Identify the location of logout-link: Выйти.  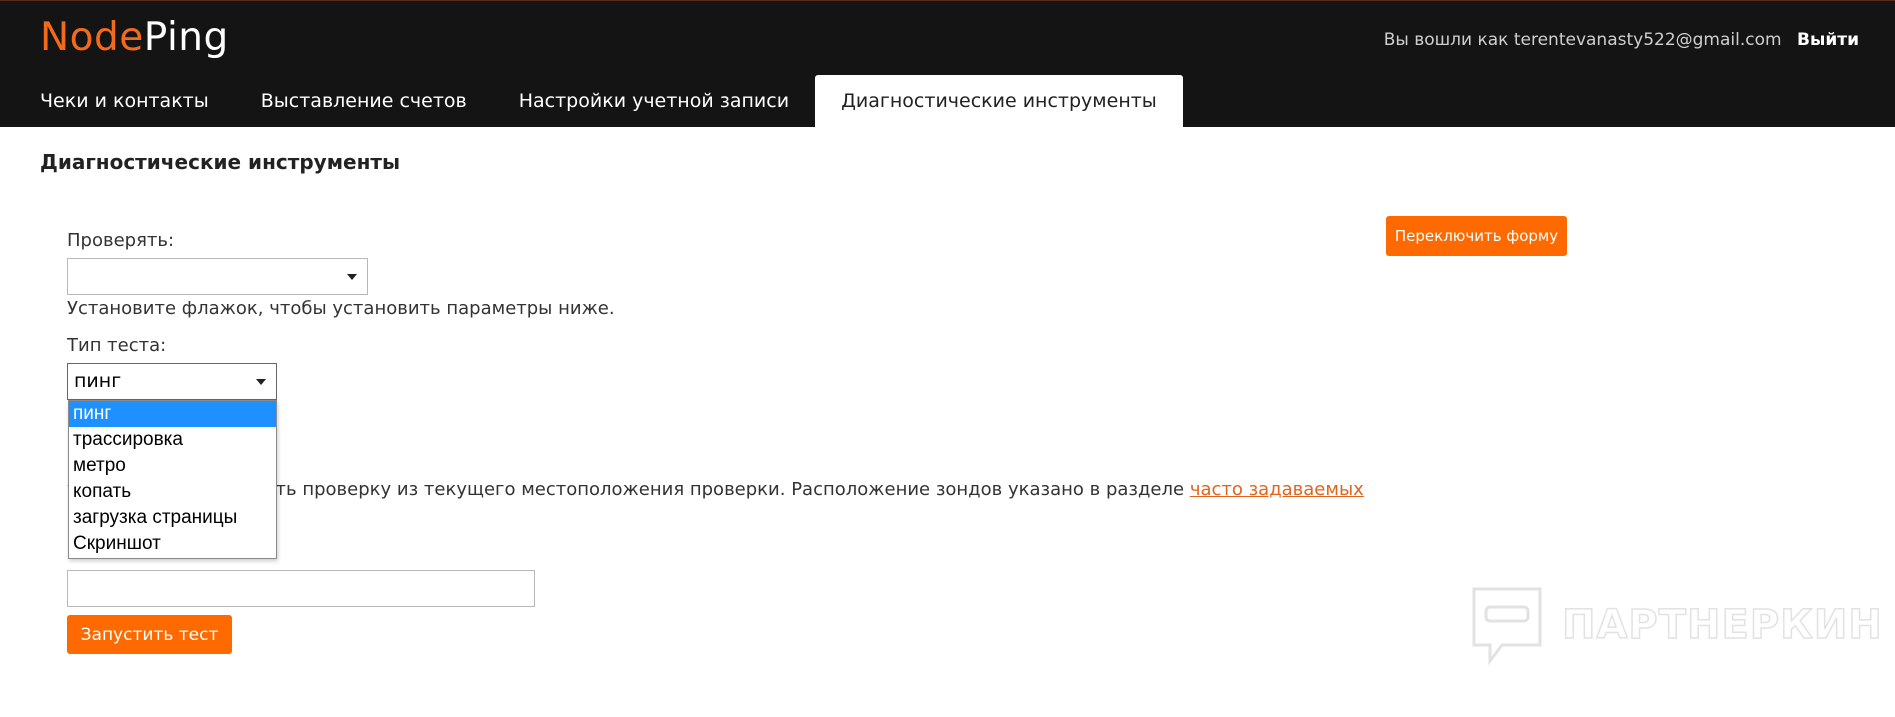
(1828, 40).